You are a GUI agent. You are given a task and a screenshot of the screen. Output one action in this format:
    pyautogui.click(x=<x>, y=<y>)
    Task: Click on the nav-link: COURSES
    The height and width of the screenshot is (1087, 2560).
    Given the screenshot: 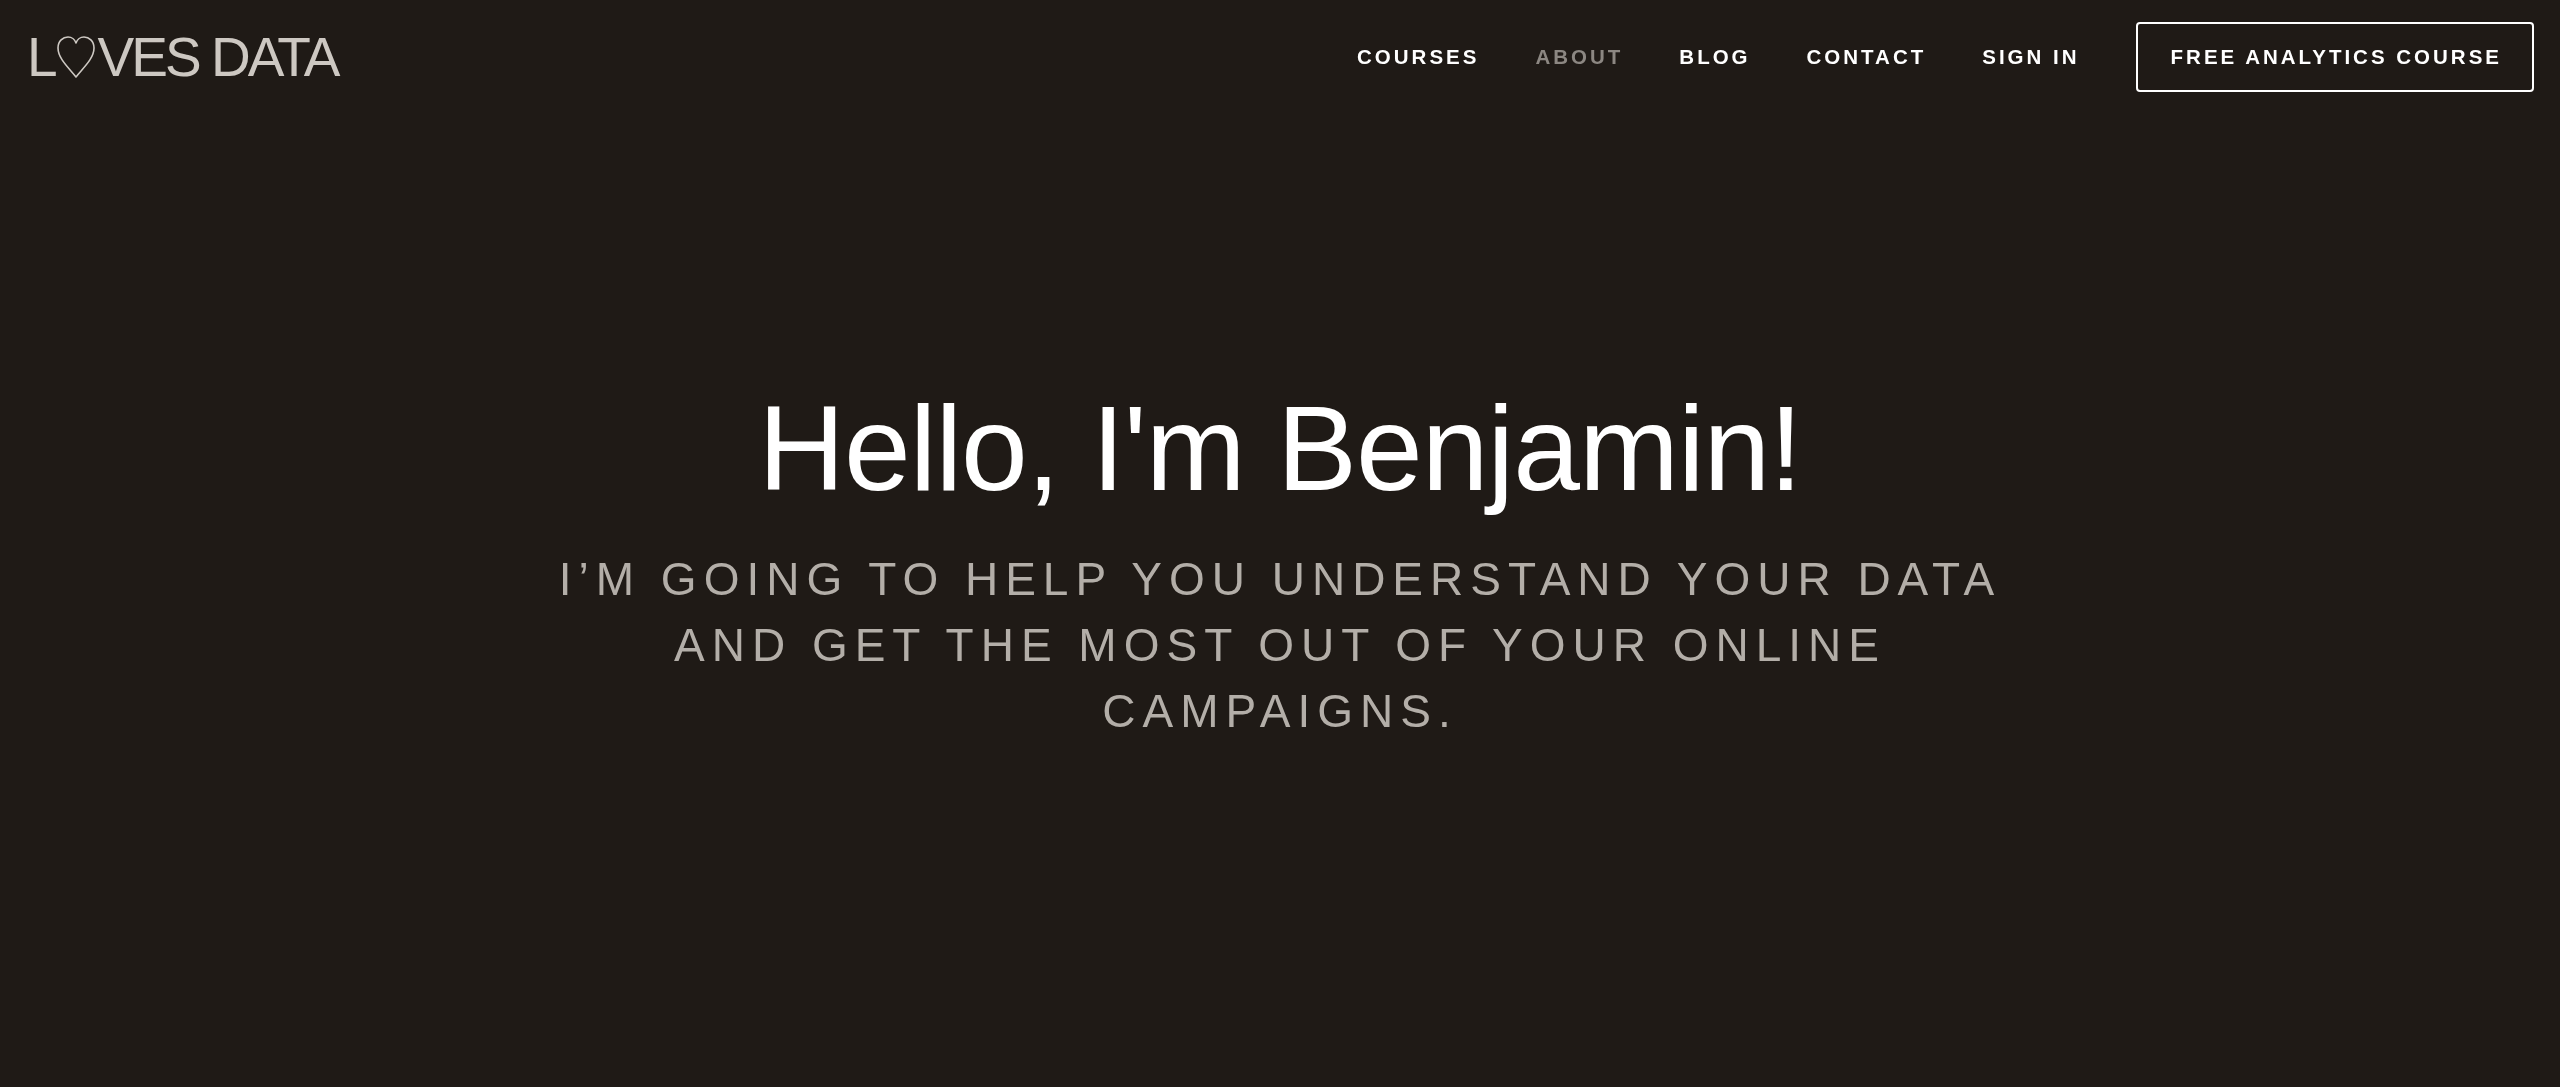 What is the action you would take?
    pyautogui.click(x=1418, y=57)
    